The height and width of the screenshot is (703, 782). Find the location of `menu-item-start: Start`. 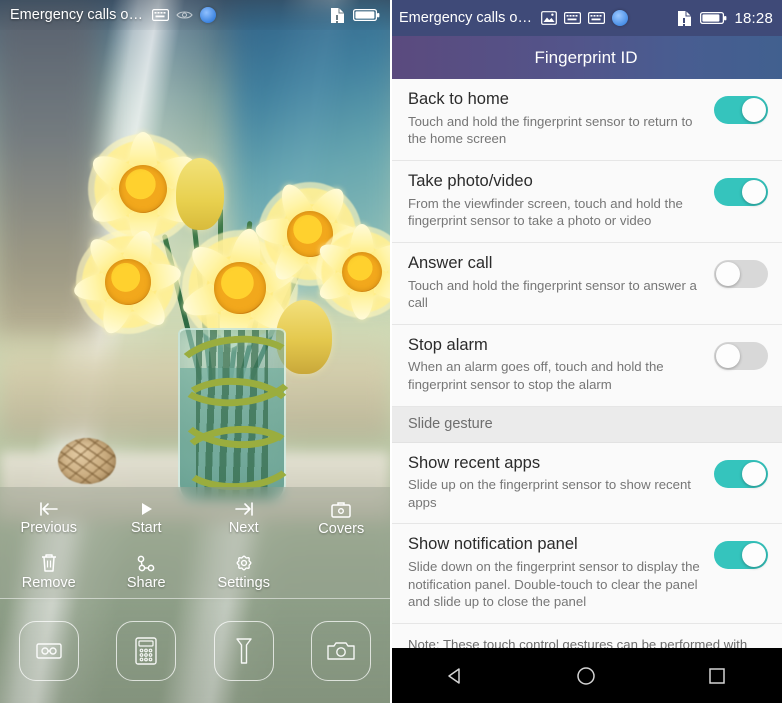

menu-item-start: Start is located at coordinates (147, 518).